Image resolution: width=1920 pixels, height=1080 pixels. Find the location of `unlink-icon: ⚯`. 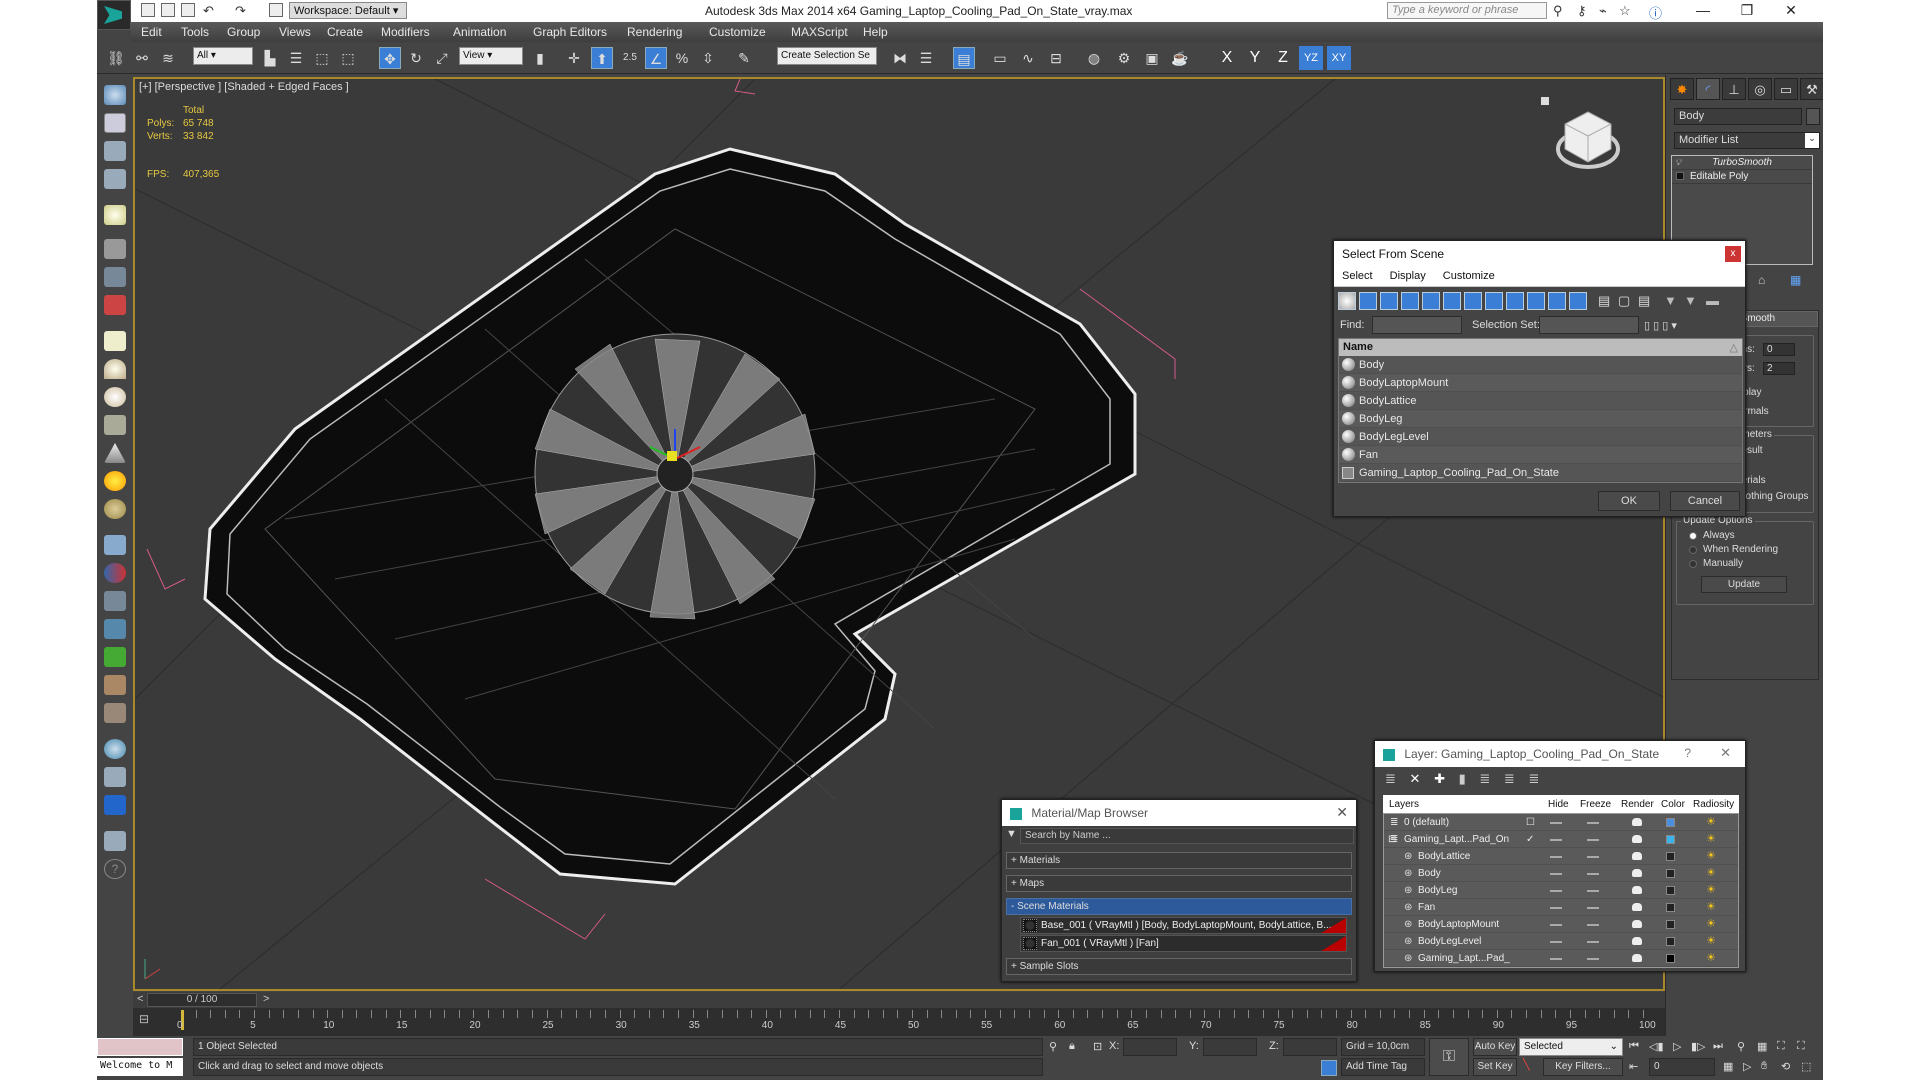

unlink-icon: ⚯ is located at coordinates (142, 58).